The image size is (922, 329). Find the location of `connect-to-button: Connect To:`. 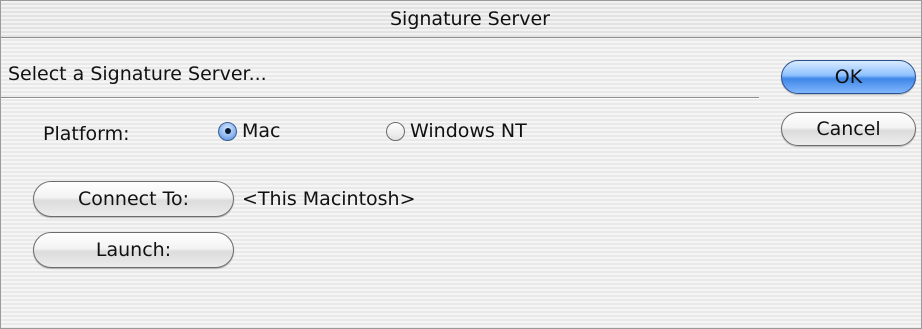

connect-to-button: Connect To: is located at coordinates (133, 199).